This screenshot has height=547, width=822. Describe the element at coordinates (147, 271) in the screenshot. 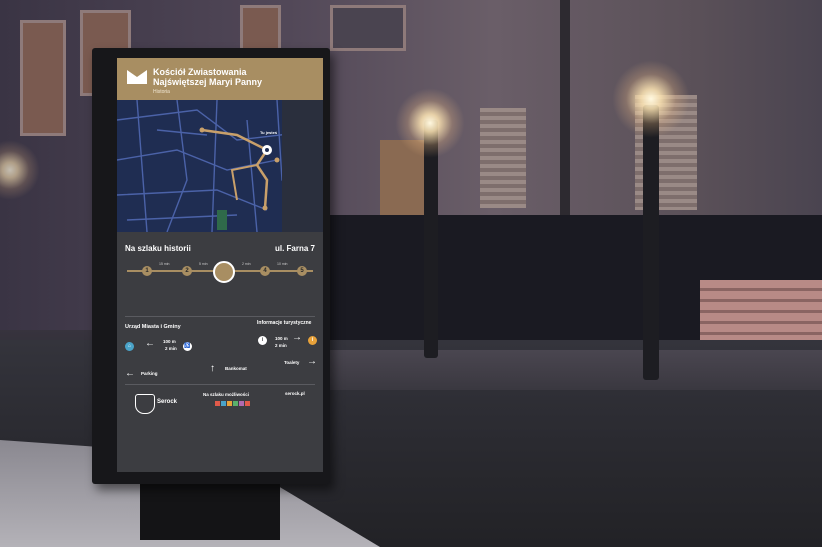

I see `route-stop-1: 1` at that location.